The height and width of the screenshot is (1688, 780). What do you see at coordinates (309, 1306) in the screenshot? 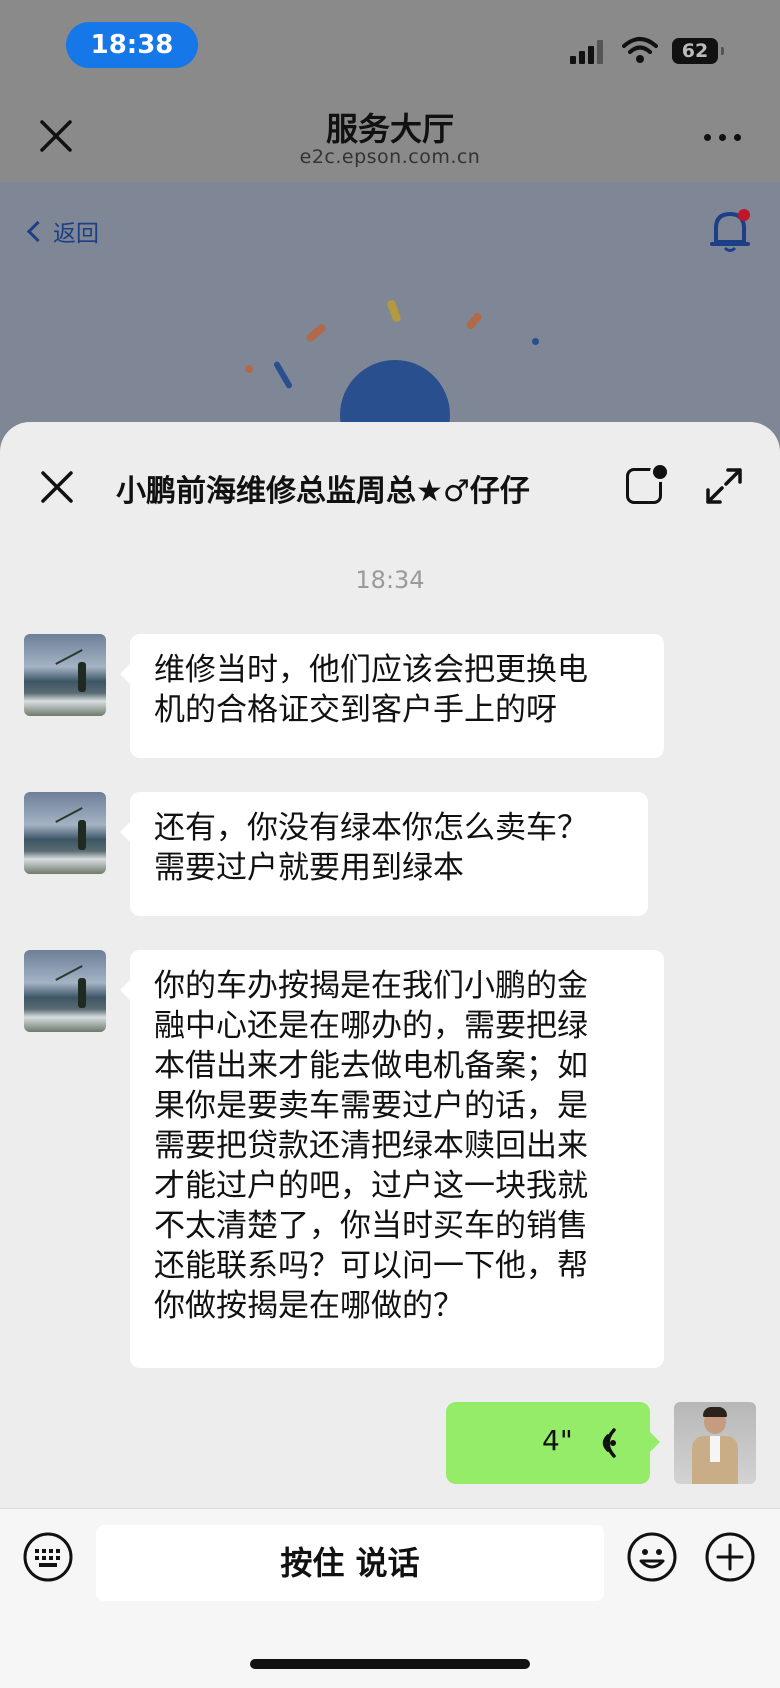
I see `message-line: 你做按揭是在哪做的？` at bounding box center [309, 1306].